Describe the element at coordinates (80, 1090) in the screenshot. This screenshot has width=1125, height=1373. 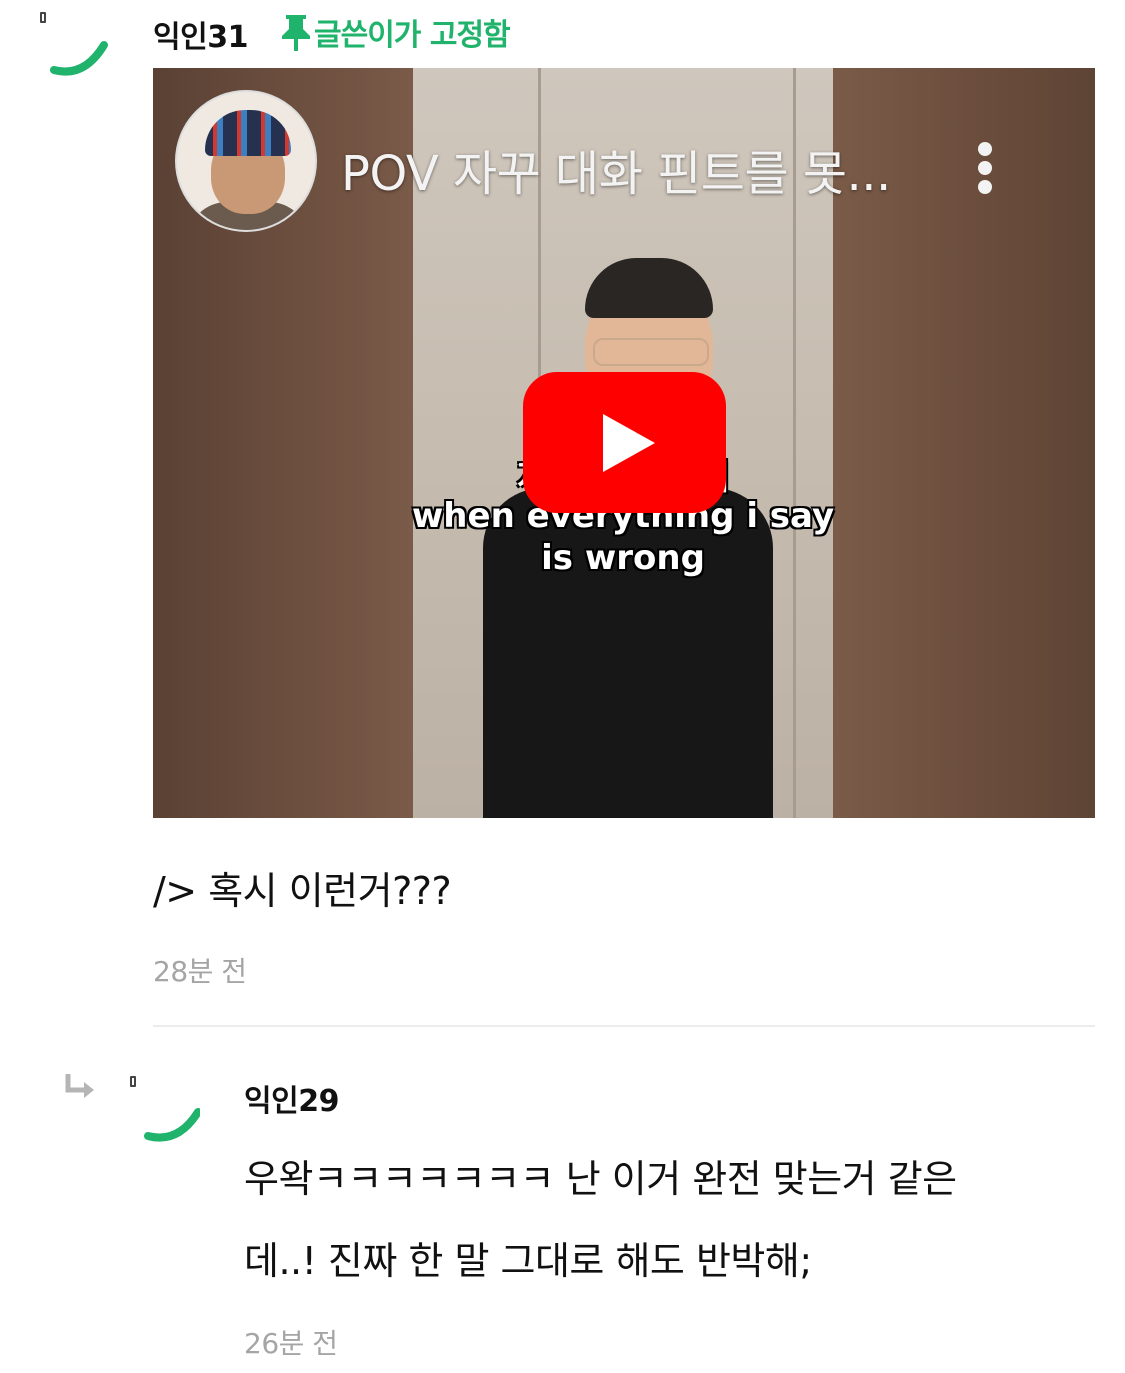
I see `reply-arrow-icon` at that location.